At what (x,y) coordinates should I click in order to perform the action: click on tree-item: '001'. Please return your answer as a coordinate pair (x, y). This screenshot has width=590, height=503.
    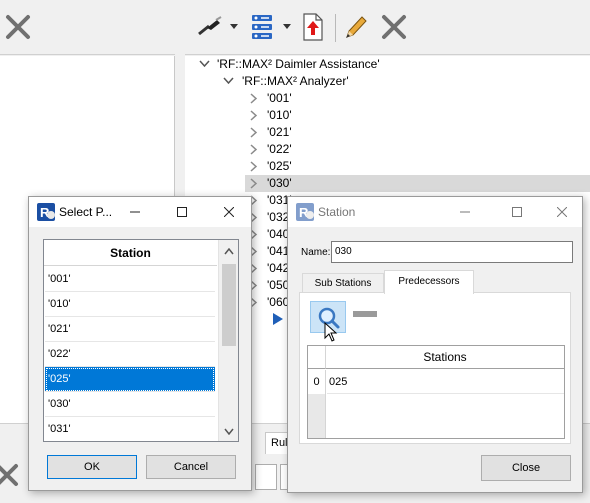
    Looking at the image, I should click on (417, 98).